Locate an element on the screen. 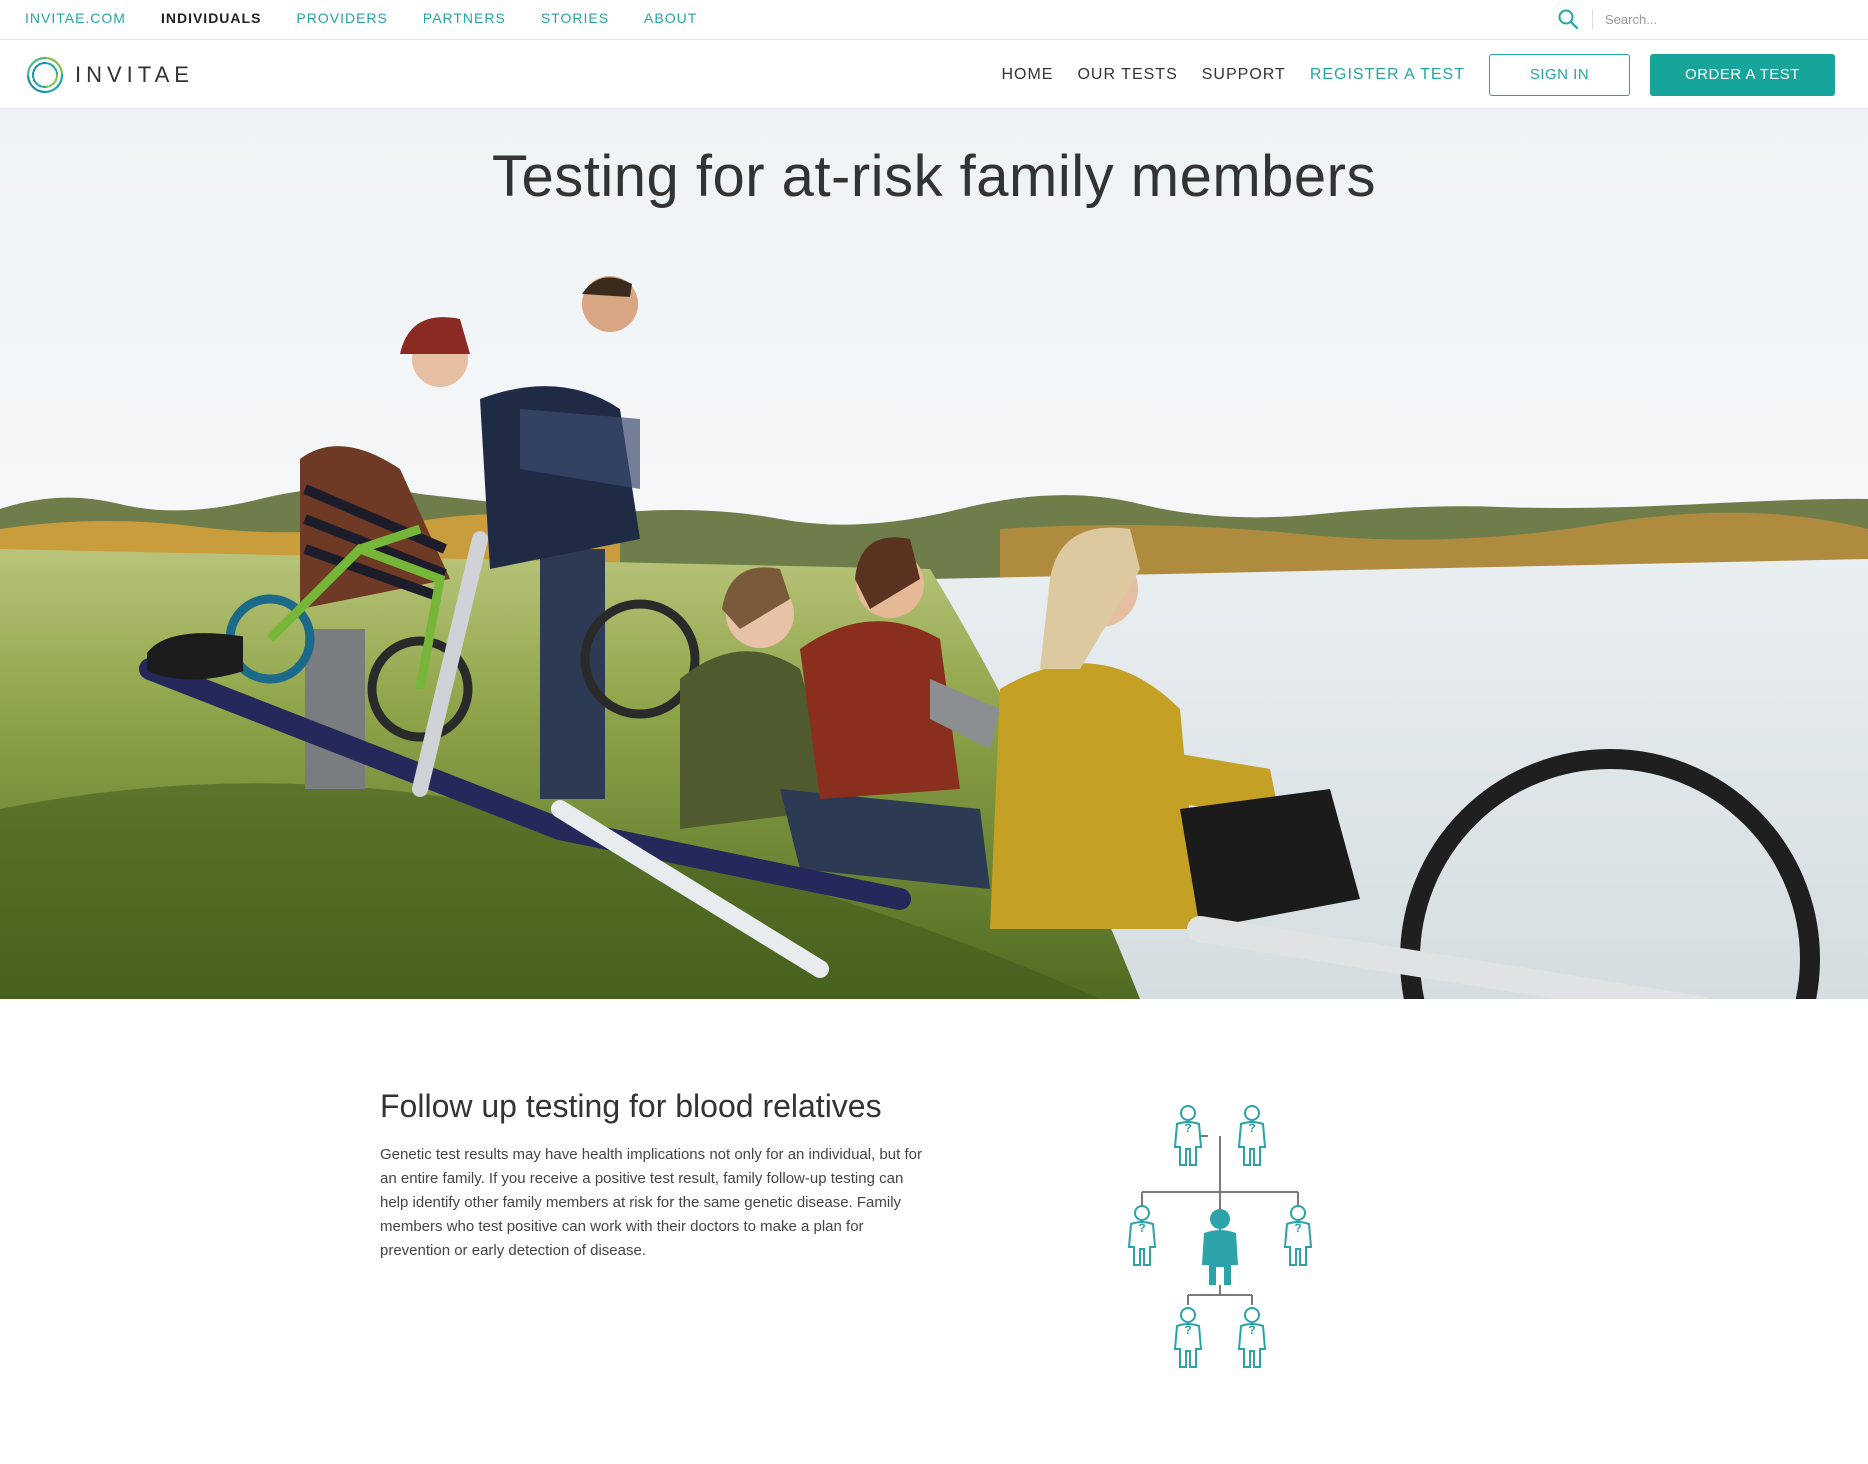 The height and width of the screenshot is (1464, 1868). logo-wordmark: INVITAE is located at coordinates (134, 74).